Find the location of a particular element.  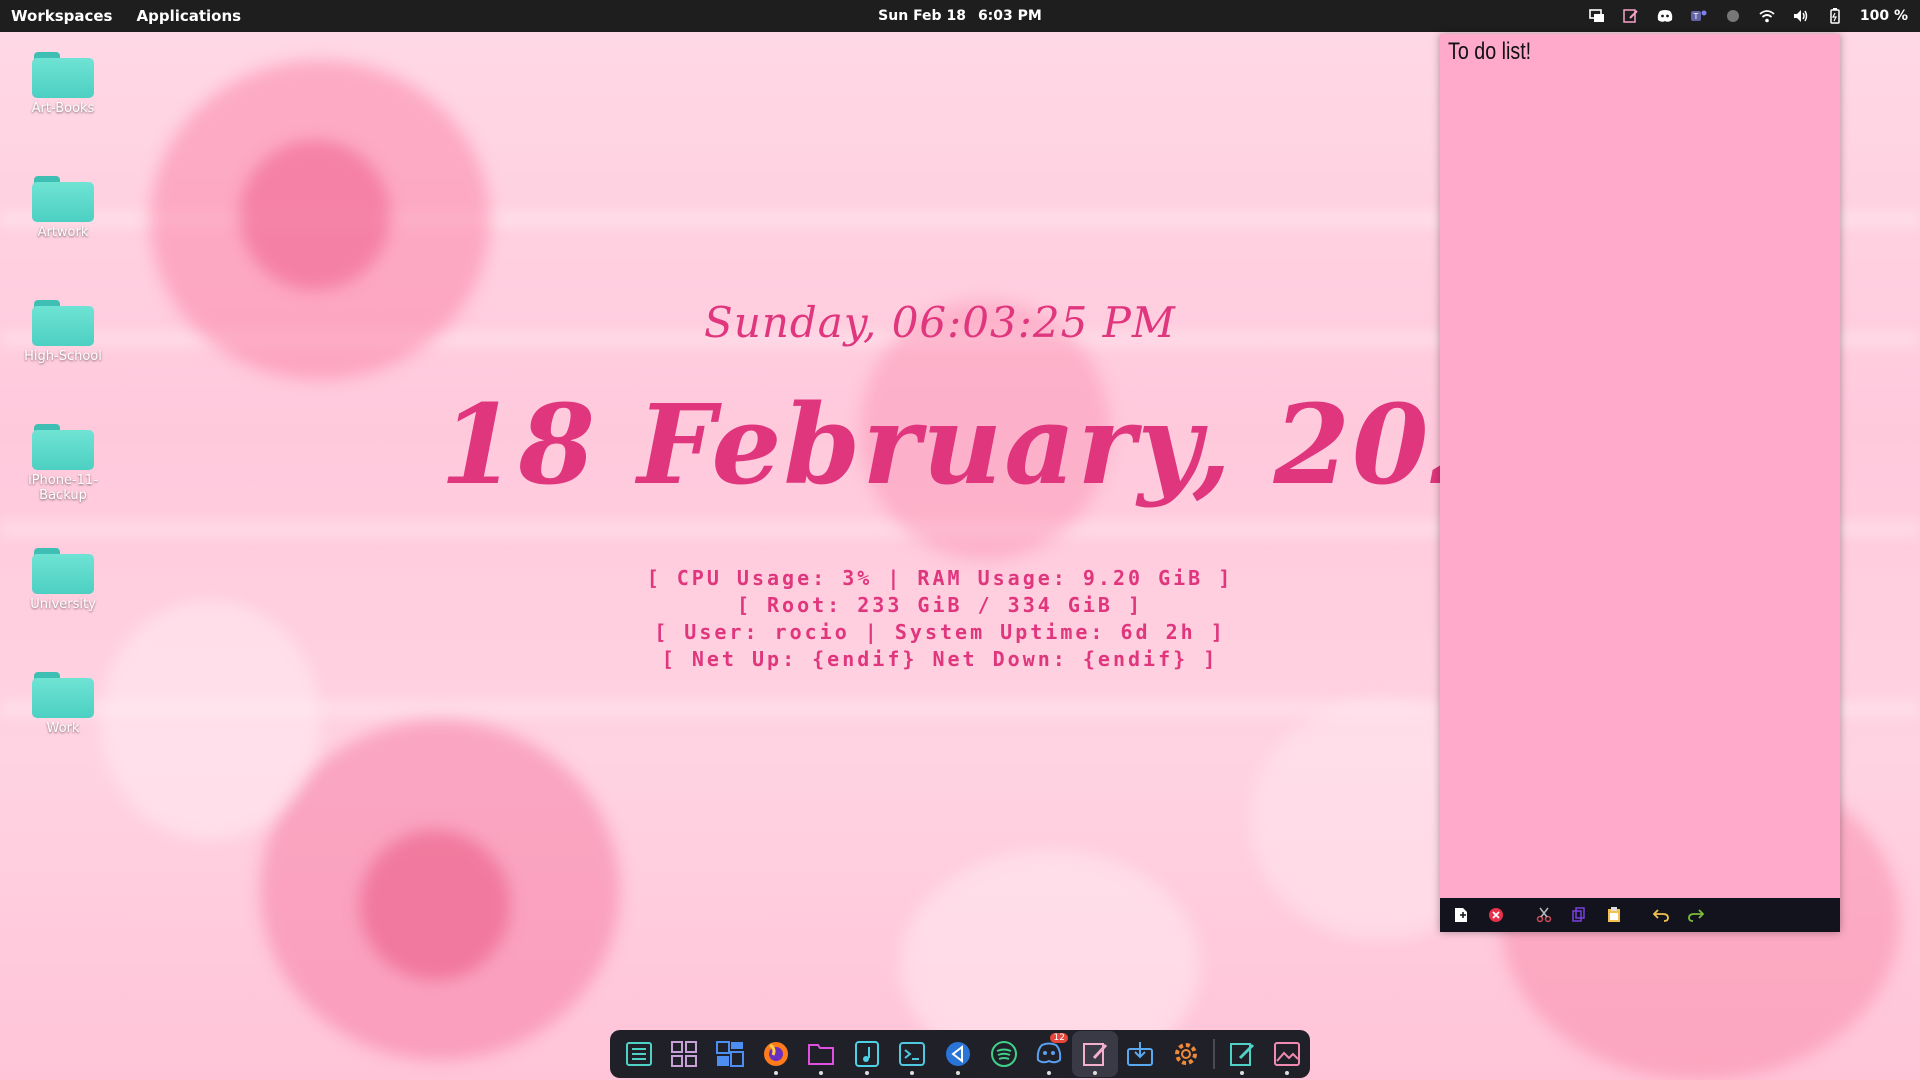

files-icon is located at coordinates (821, 1054).